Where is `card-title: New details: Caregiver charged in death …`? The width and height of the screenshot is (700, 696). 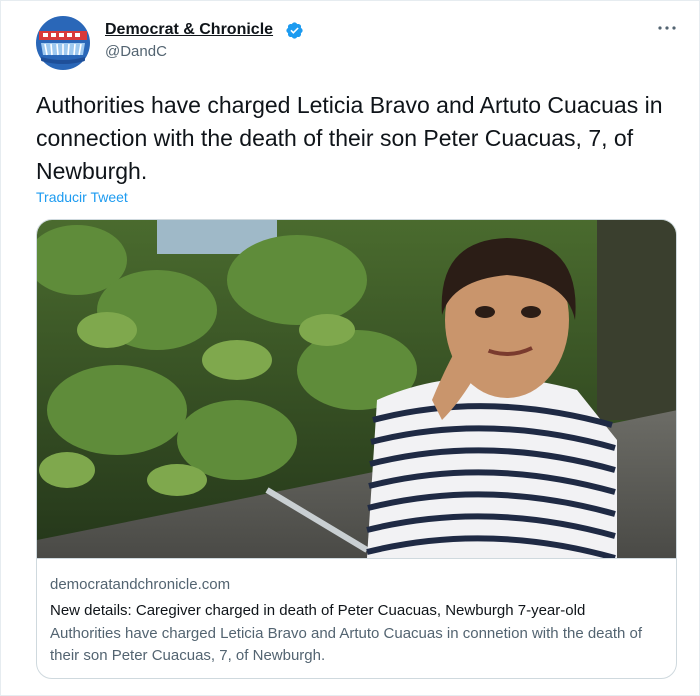 card-title: New details: Caregiver charged in death … is located at coordinates (318, 610).